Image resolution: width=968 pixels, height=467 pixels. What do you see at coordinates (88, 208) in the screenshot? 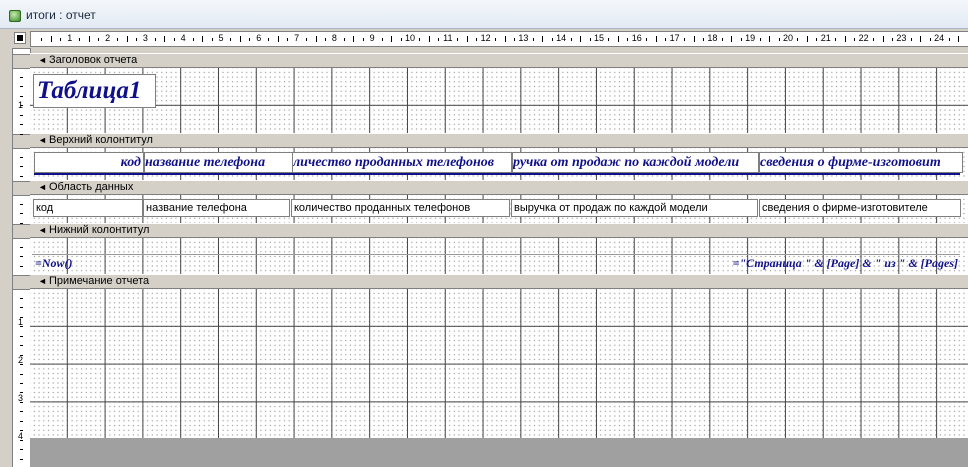
I see `field-code: код` at bounding box center [88, 208].